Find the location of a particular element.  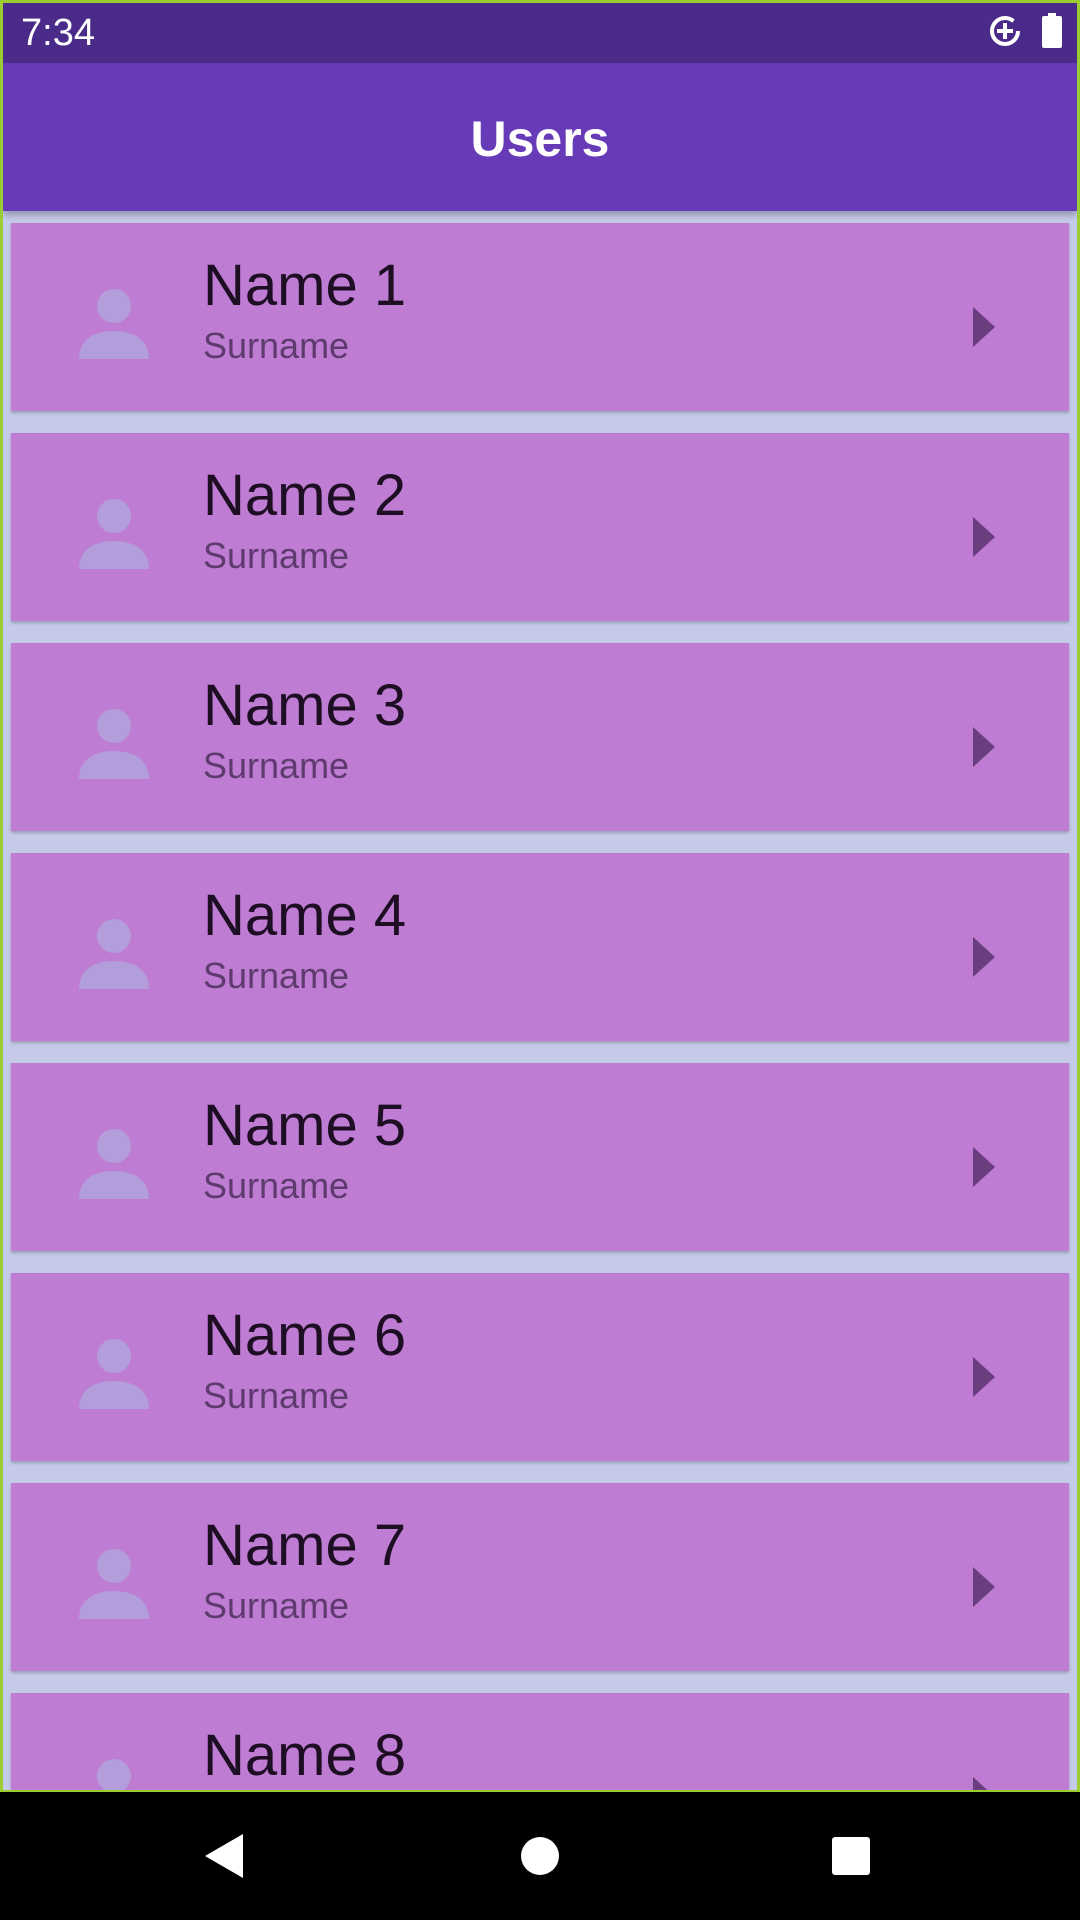

status-bar: 7:34 is located at coordinates (540, 33).